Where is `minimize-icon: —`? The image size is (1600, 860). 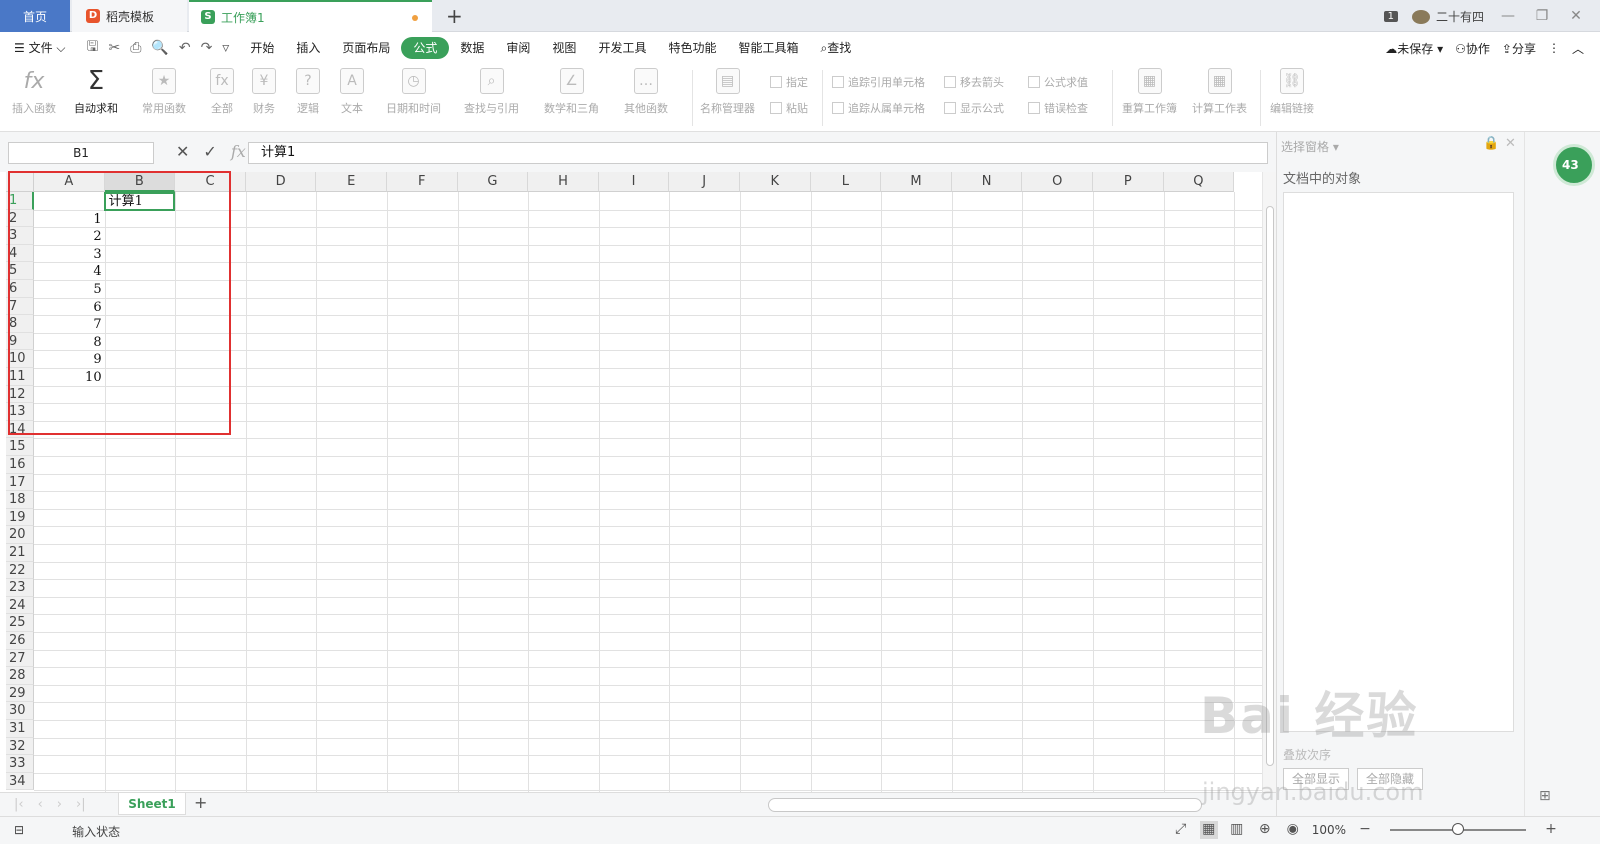
minimize-icon: — is located at coordinates (1508, 16).